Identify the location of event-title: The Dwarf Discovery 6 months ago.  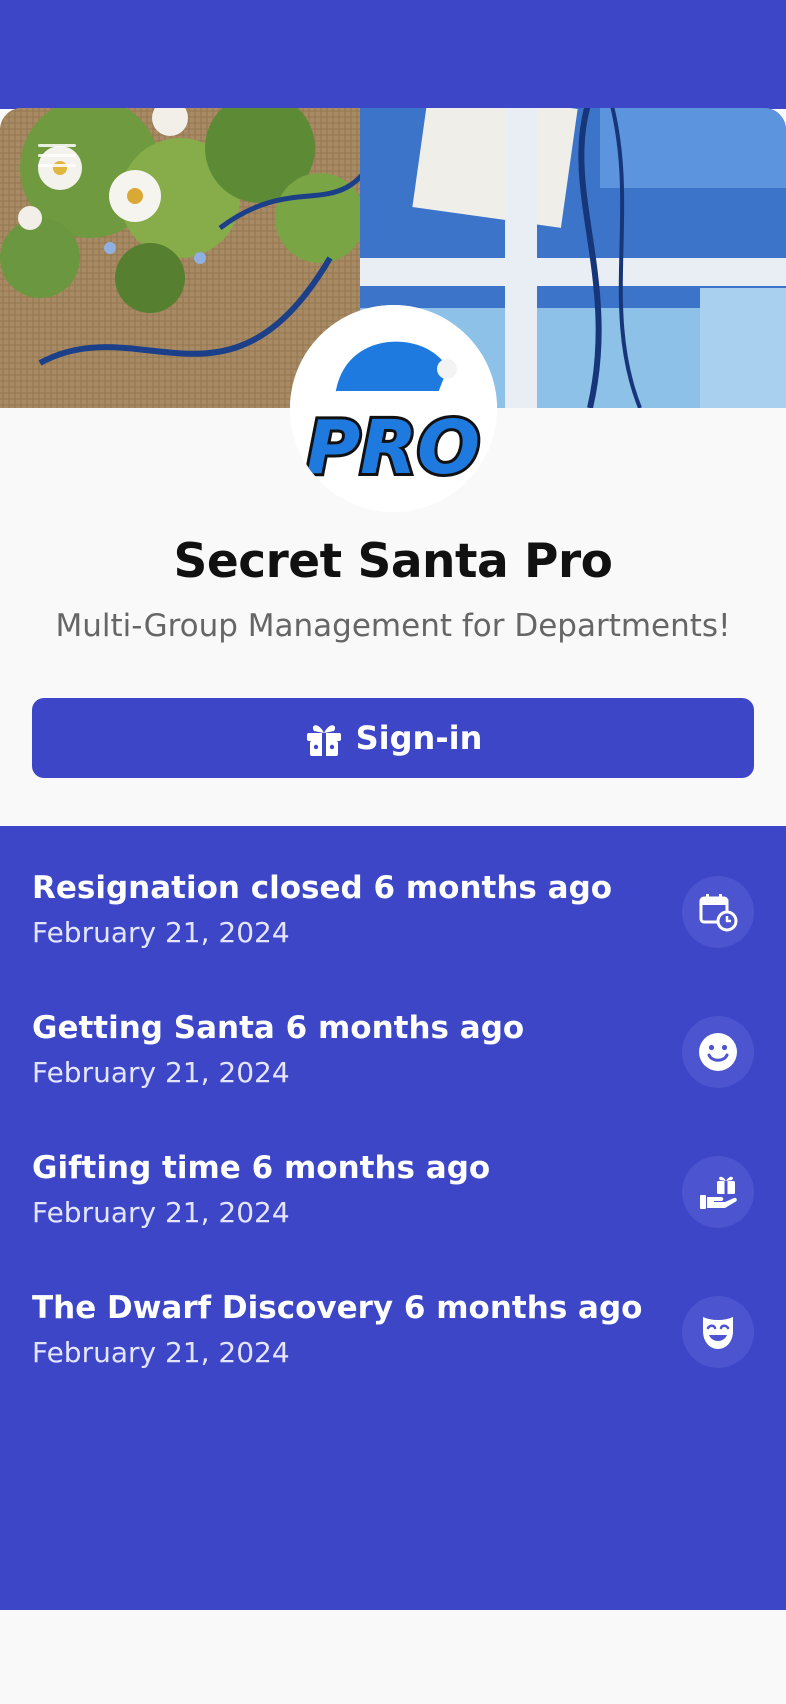
(337, 1308).